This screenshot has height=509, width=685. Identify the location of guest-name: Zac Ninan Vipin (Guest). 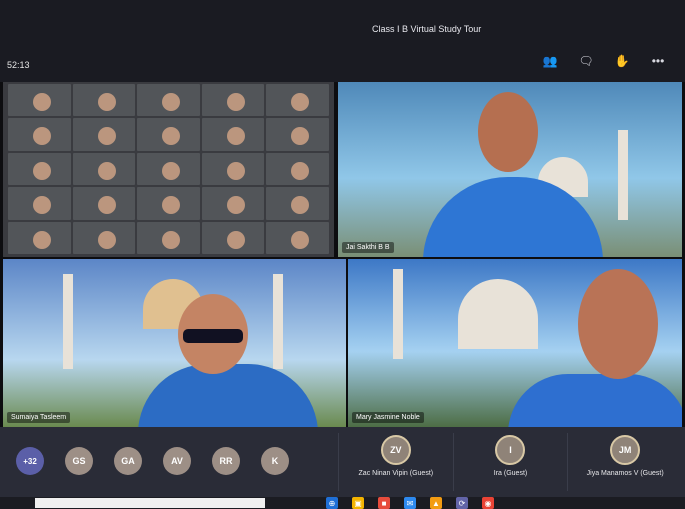
(396, 473).